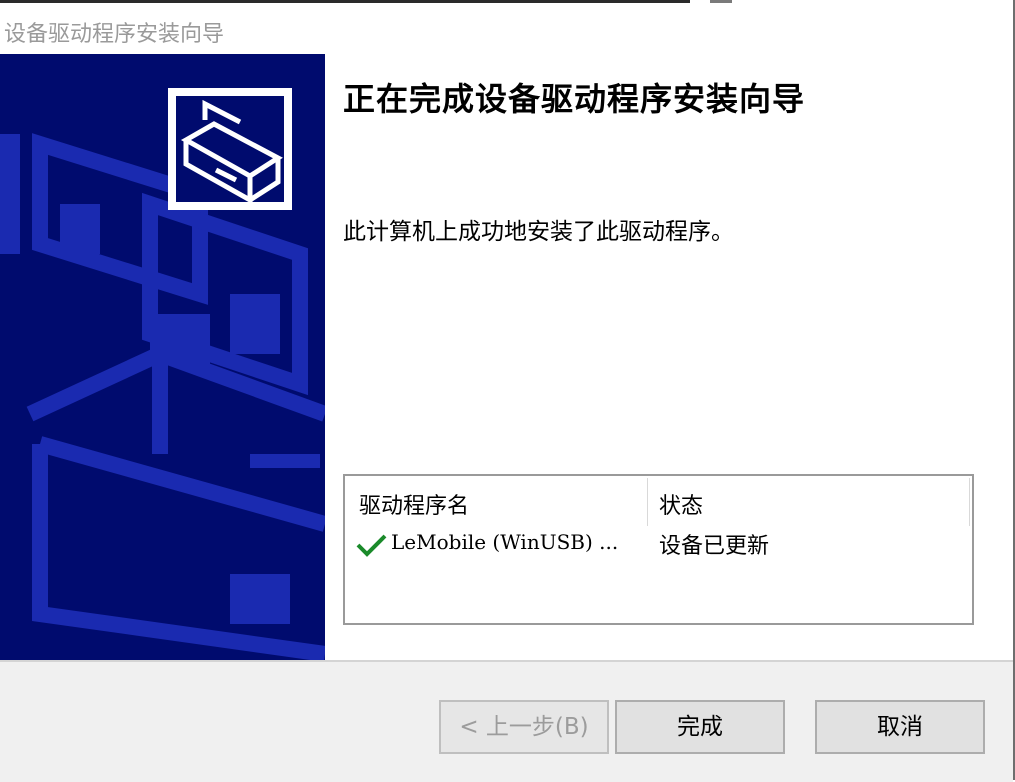 This screenshot has height=782, width=1015. I want to click on checkmark-icon, so click(371, 545).